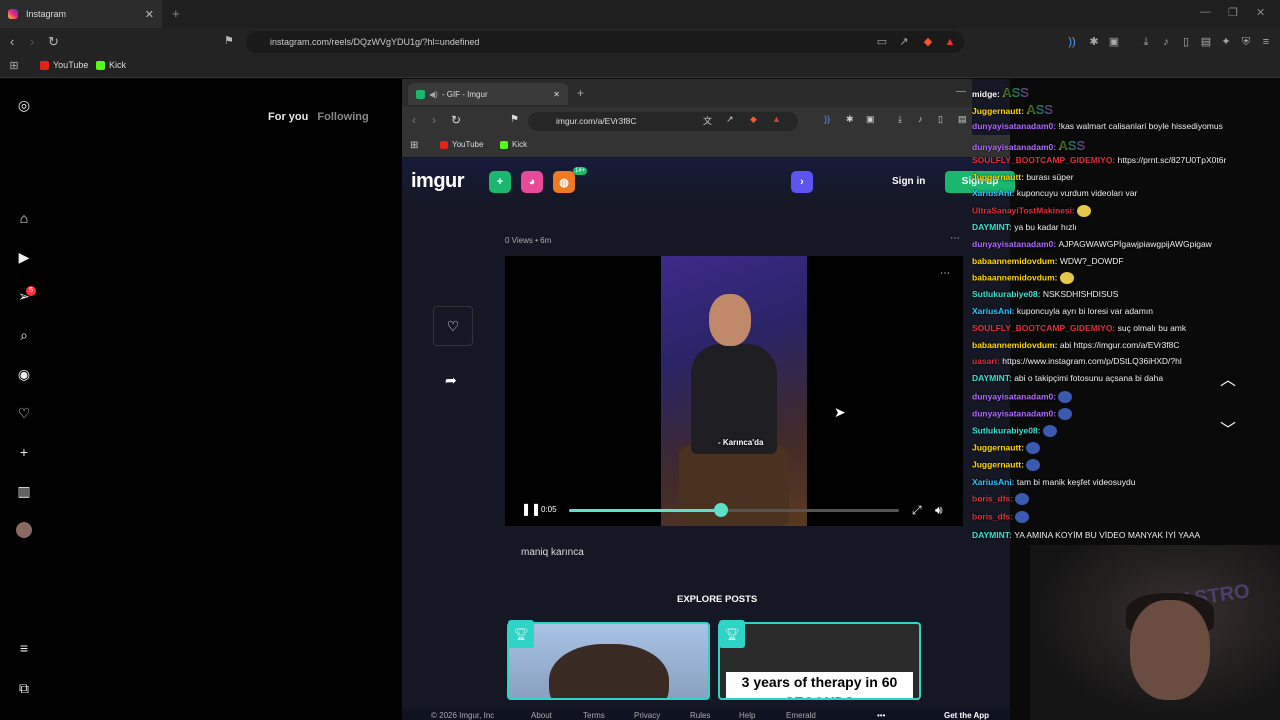 Image resolution: width=1280 pixels, height=720 pixels. Describe the element at coordinates (500, 182) in the screenshot. I see `upload-icon: +` at that location.